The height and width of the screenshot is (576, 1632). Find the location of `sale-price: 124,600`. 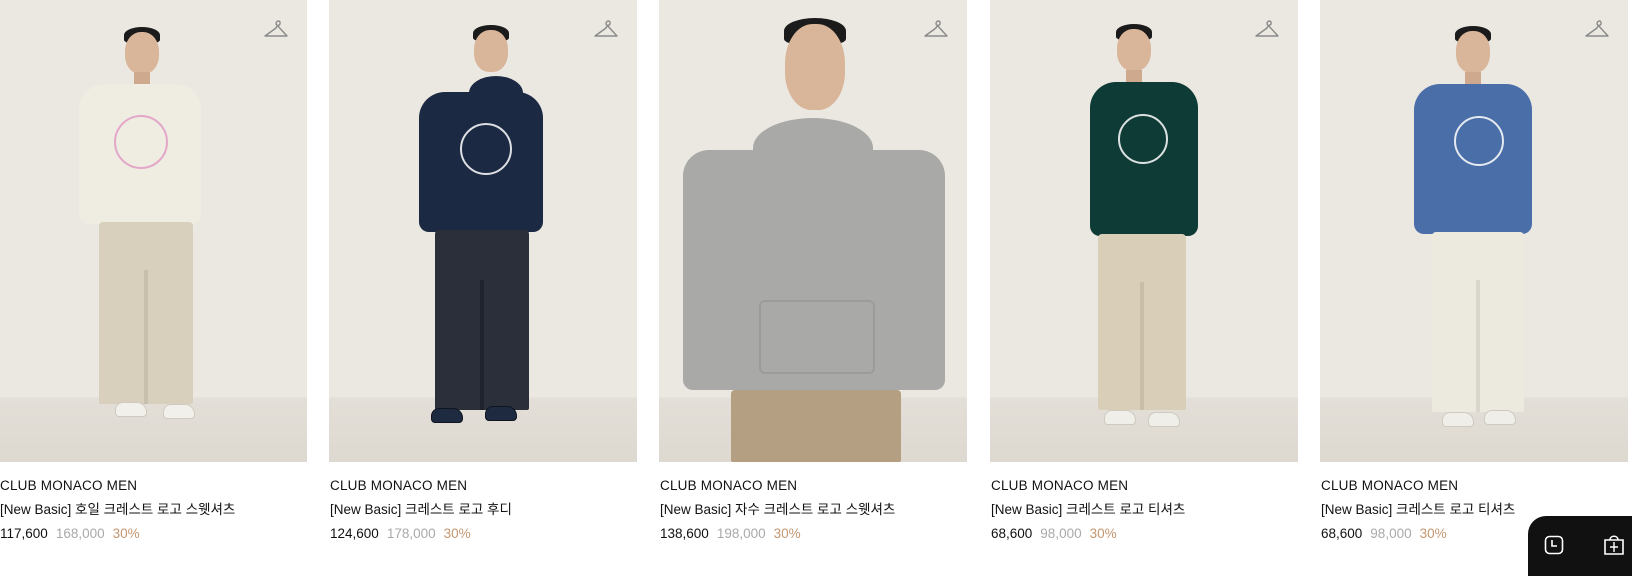

sale-price: 124,600 is located at coordinates (354, 533).